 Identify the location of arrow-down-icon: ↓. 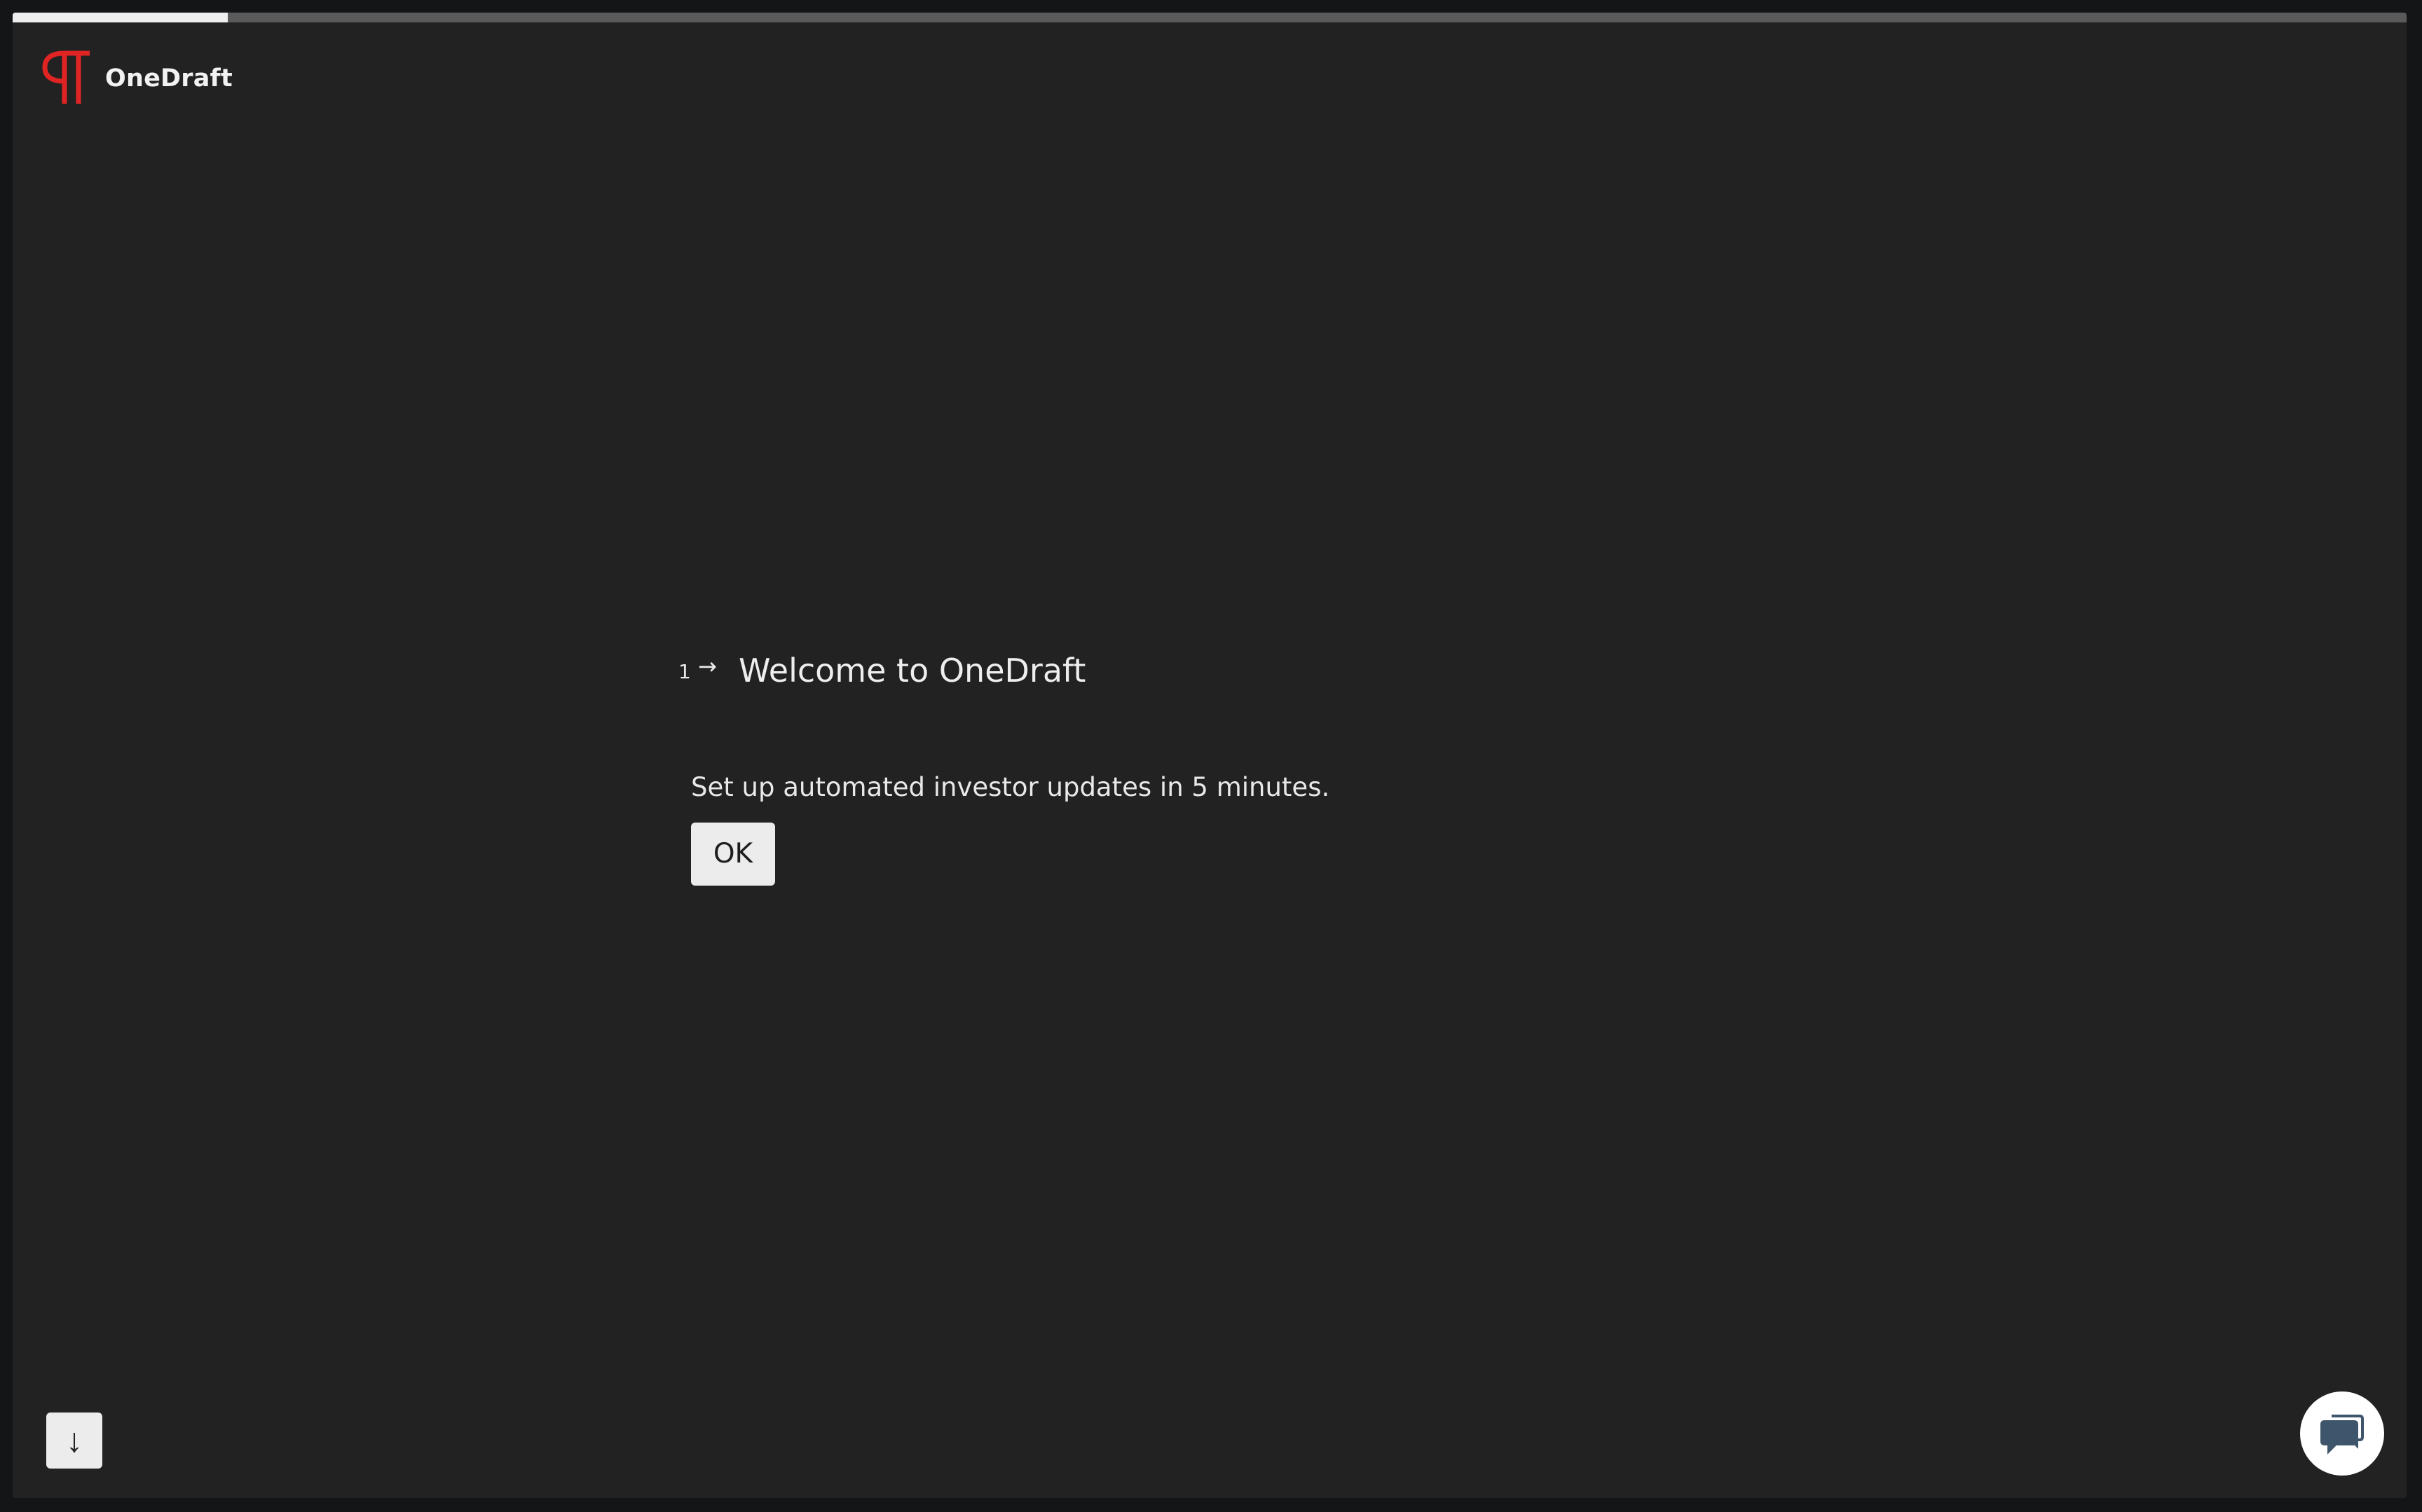
(74, 1440).